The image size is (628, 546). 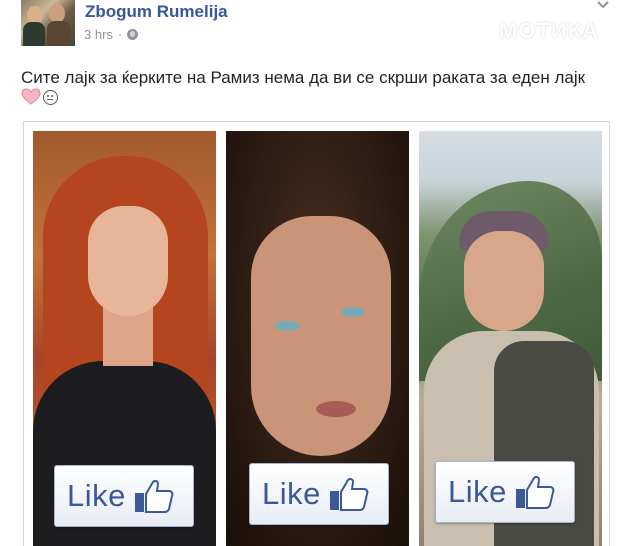 What do you see at coordinates (603, 5) in the screenshot?
I see `chevron-down-icon` at bounding box center [603, 5].